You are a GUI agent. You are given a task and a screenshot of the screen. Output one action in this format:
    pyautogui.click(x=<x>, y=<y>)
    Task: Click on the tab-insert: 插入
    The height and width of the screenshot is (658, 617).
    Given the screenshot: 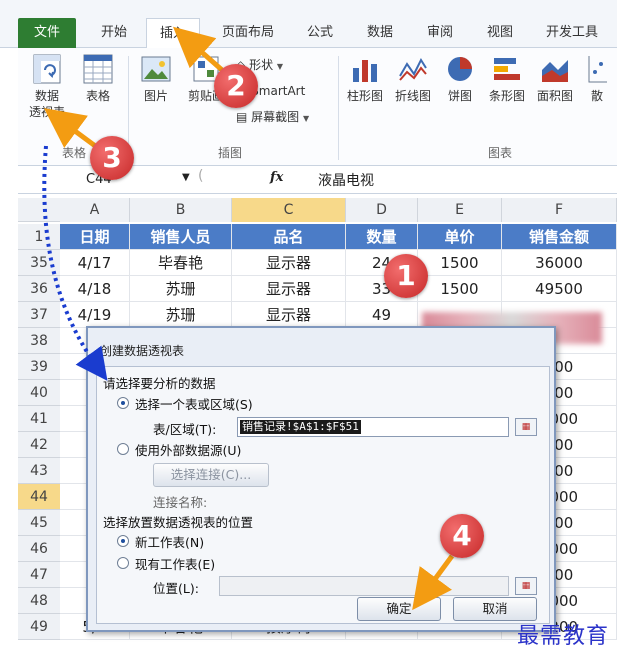 What is the action you would take?
    pyautogui.click(x=173, y=33)
    